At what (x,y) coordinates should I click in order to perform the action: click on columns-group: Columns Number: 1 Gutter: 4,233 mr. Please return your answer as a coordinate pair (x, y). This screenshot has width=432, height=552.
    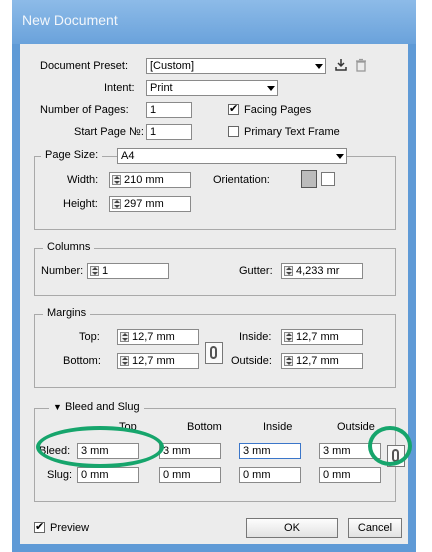
    Looking at the image, I should click on (215, 268).